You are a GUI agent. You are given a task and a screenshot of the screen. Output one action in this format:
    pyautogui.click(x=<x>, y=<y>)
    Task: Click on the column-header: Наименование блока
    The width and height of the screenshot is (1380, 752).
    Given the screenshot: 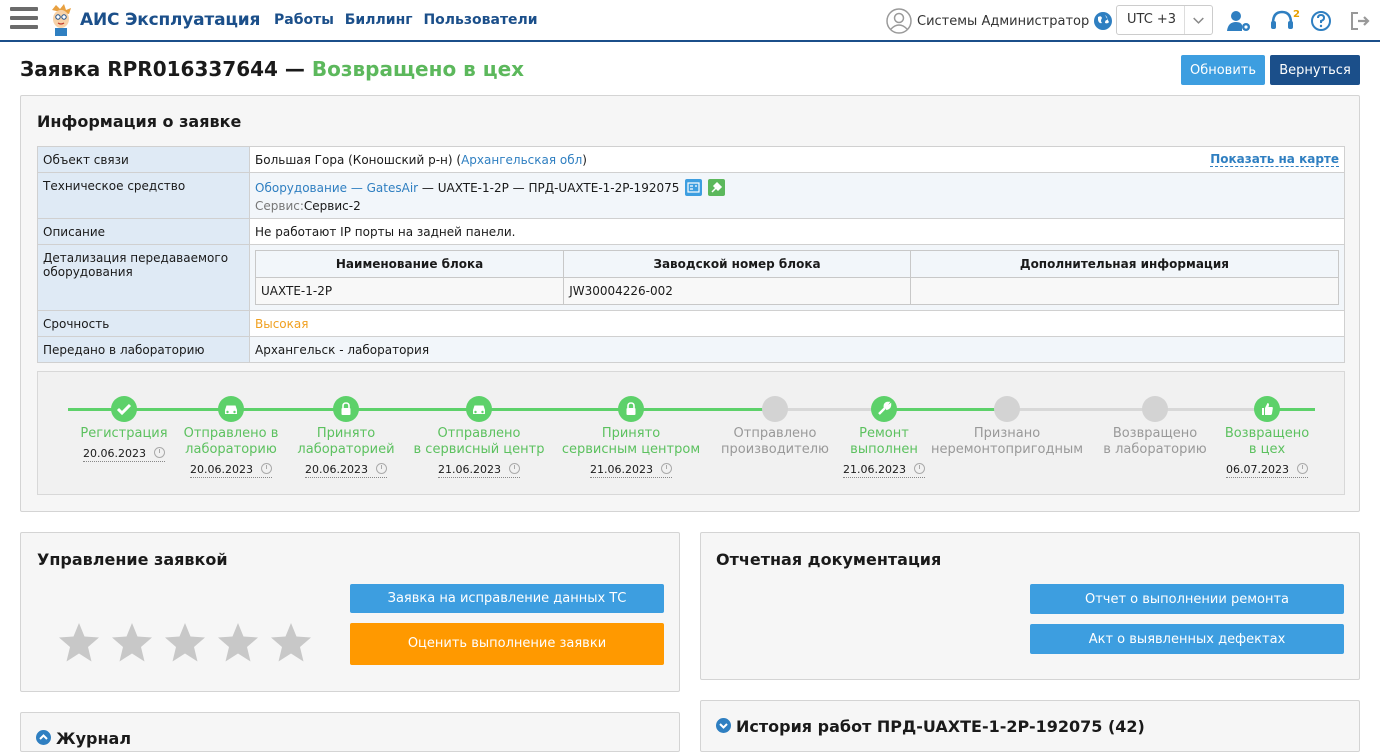 What is the action you would take?
    pyautogui.click(x=409, y=264)
    